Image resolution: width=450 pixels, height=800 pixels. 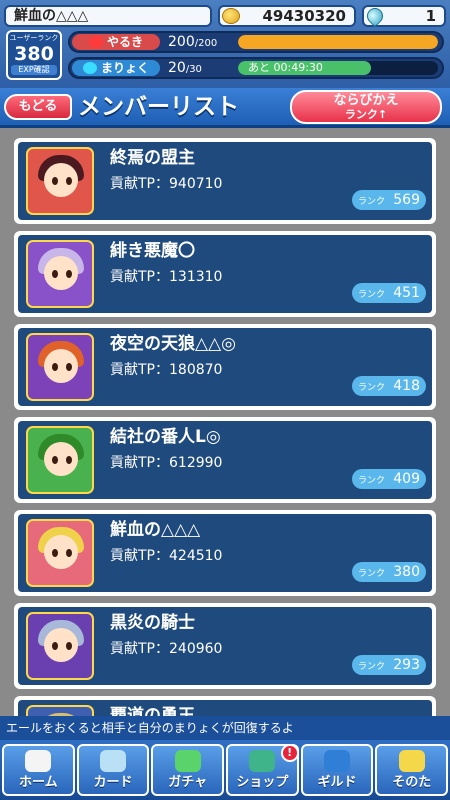 I want to click on guild-icon, so click(x=337, y=761).